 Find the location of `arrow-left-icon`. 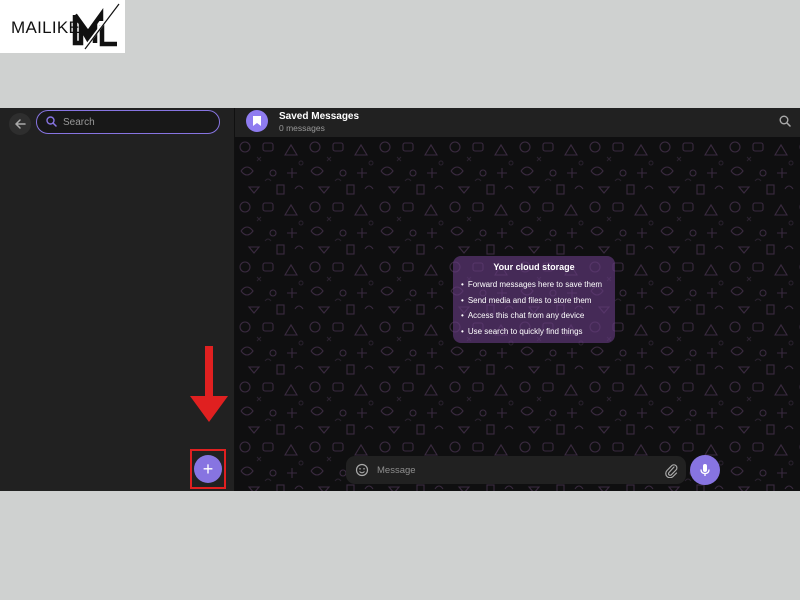

arrow-left-icon is located at coordinates (20, 124).